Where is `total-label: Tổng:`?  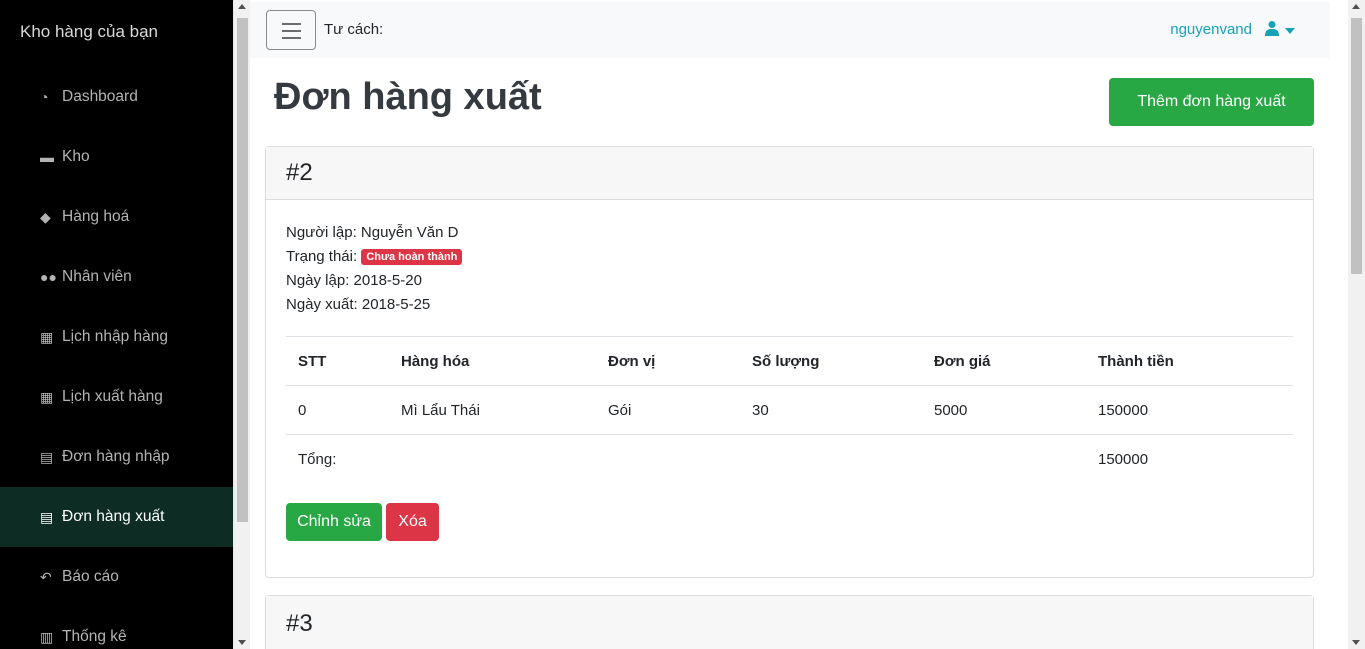 total-label: Tổng: is located at coordinates (686, 459).